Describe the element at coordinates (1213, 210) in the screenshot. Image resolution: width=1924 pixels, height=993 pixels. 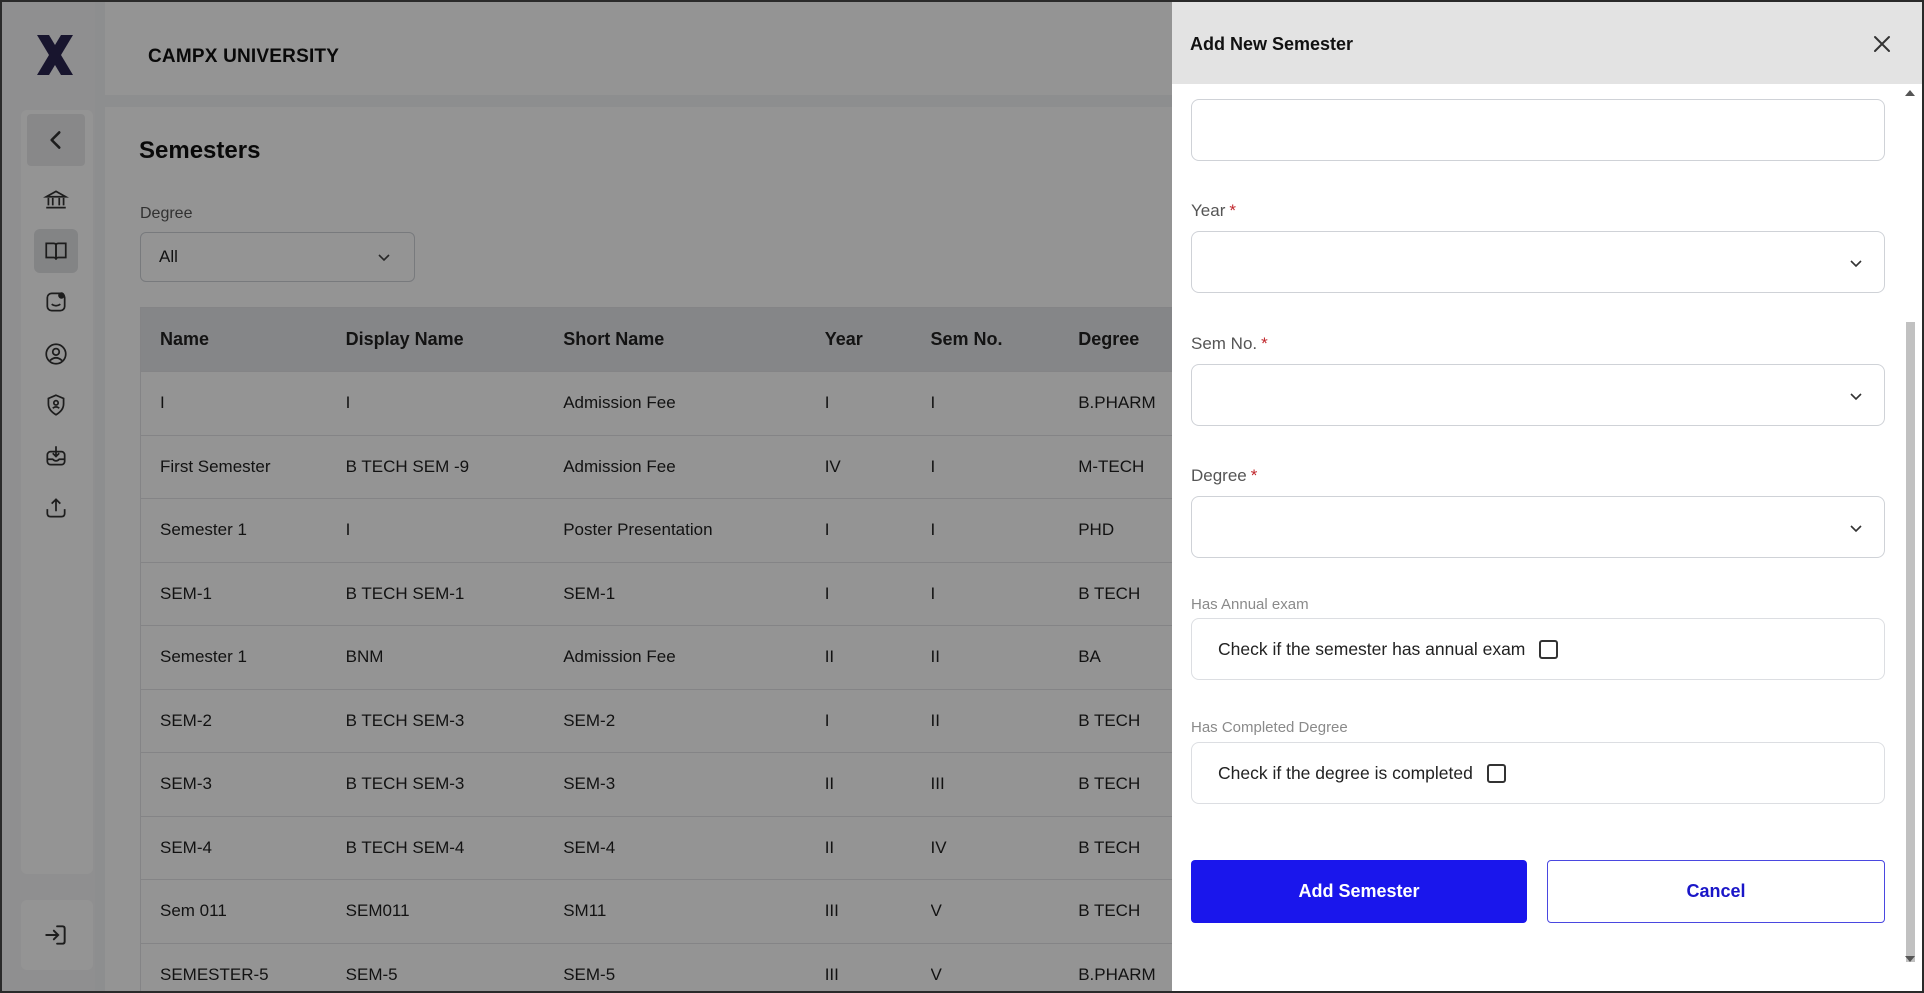
I see `year-label: Year *` at that location.